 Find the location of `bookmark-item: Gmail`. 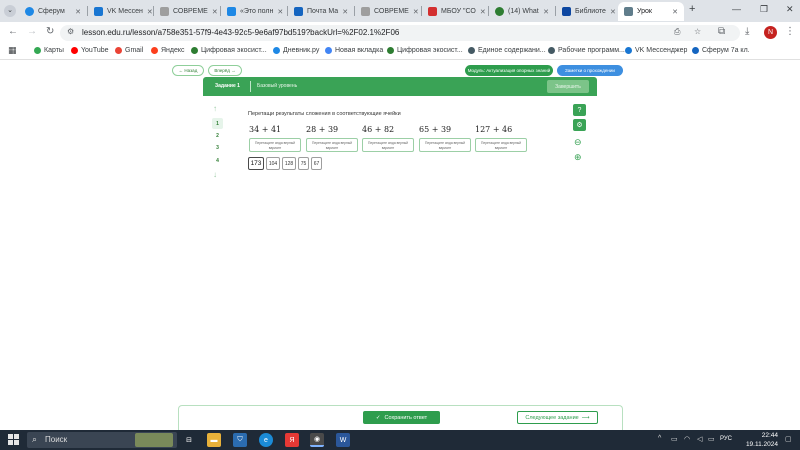

bookmark-item: Gmail is located at coordinates (129, 50).